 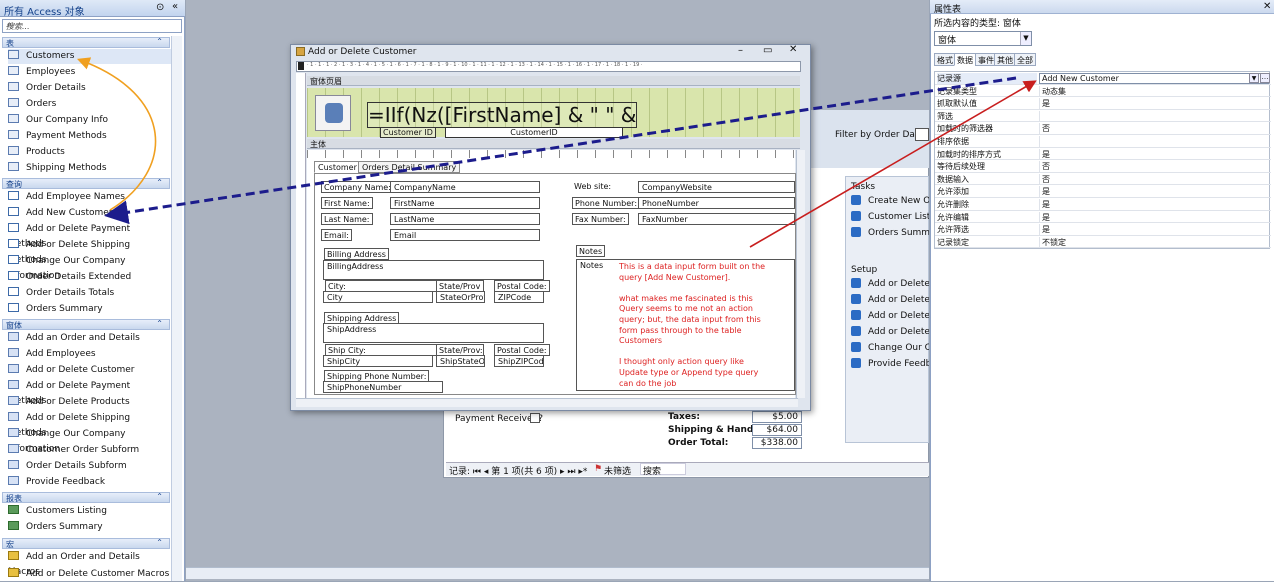 What do you see at coordinates (160, 7) in the screenshot?
I see `nav-menu-icon: ⊙` at bounding box center [160, 7].